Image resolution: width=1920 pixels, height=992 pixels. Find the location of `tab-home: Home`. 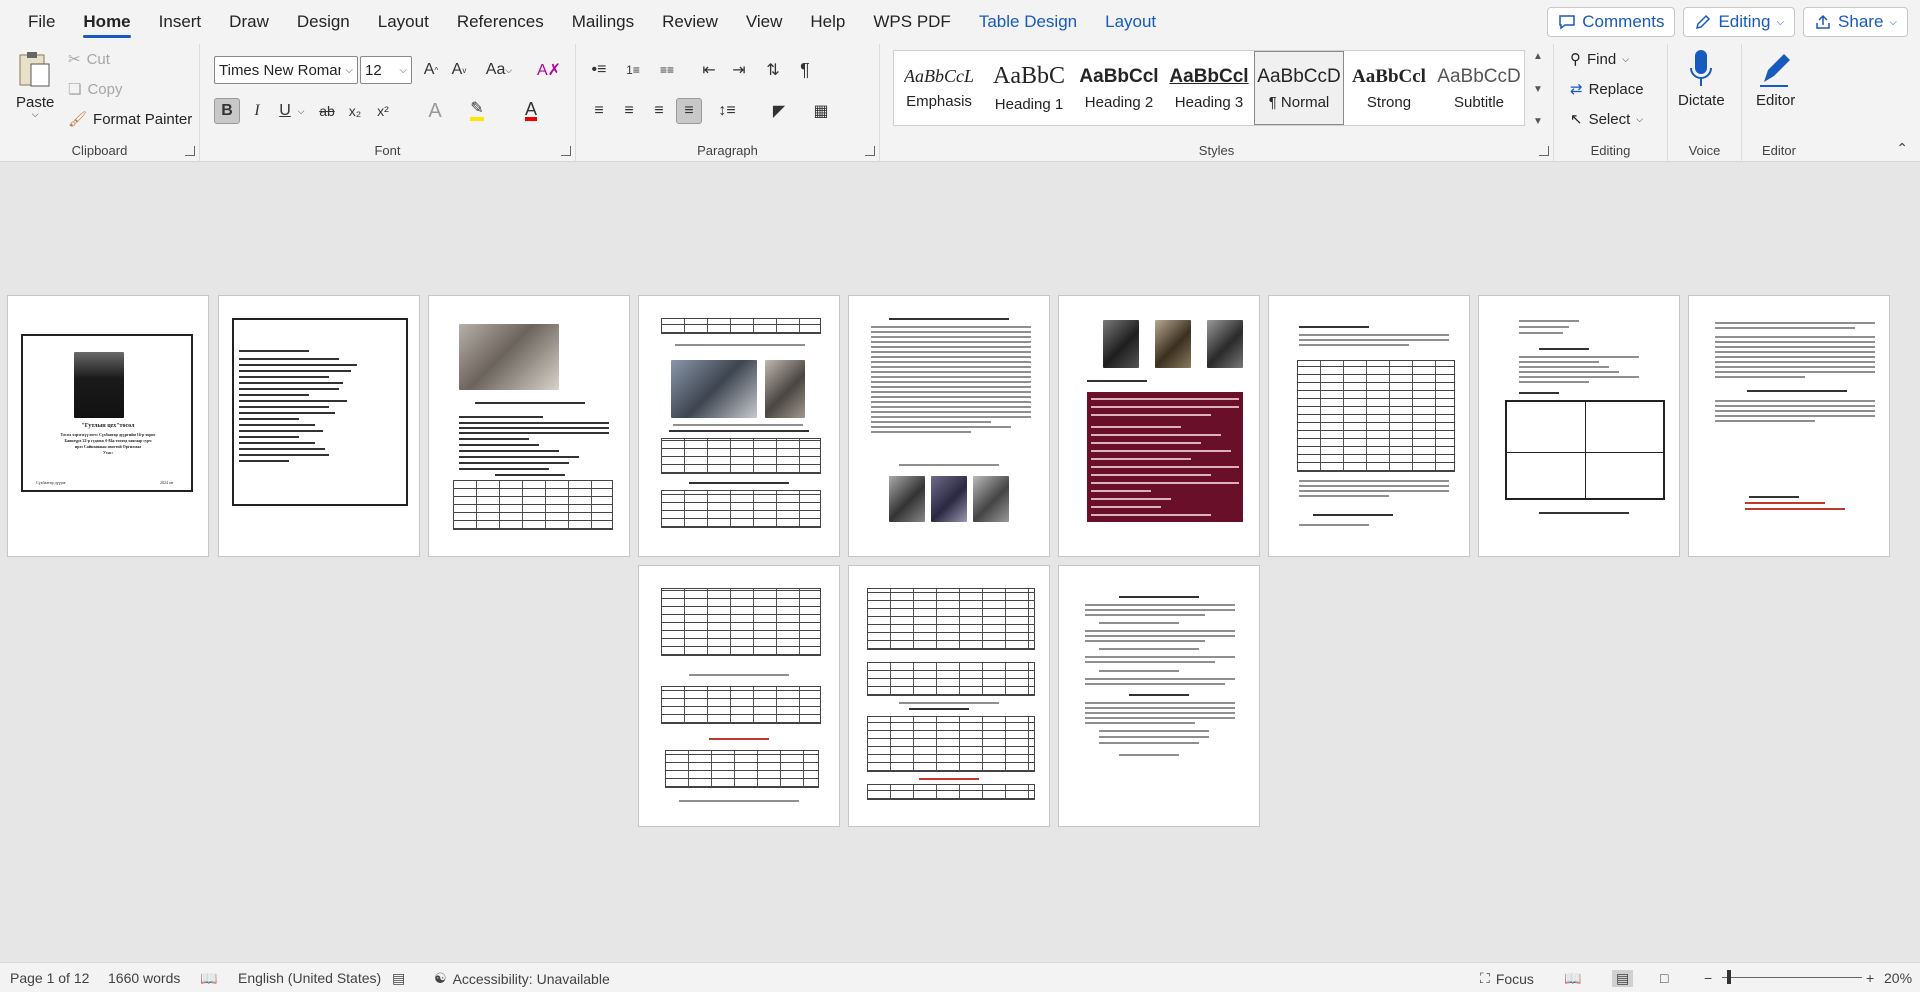

tab-home: Home is located at coordinates (106, 22).